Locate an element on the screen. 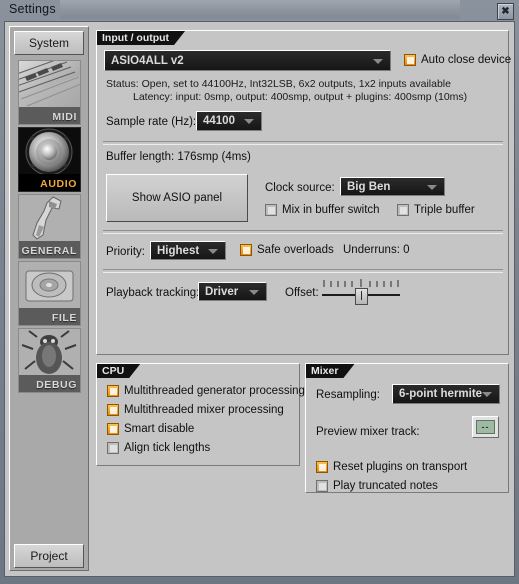 Image resolution: width=519 pixels, height=584 pixels. multithreaded-generator-label: Multithreaded generator processing is located at coordinates (214, 391).